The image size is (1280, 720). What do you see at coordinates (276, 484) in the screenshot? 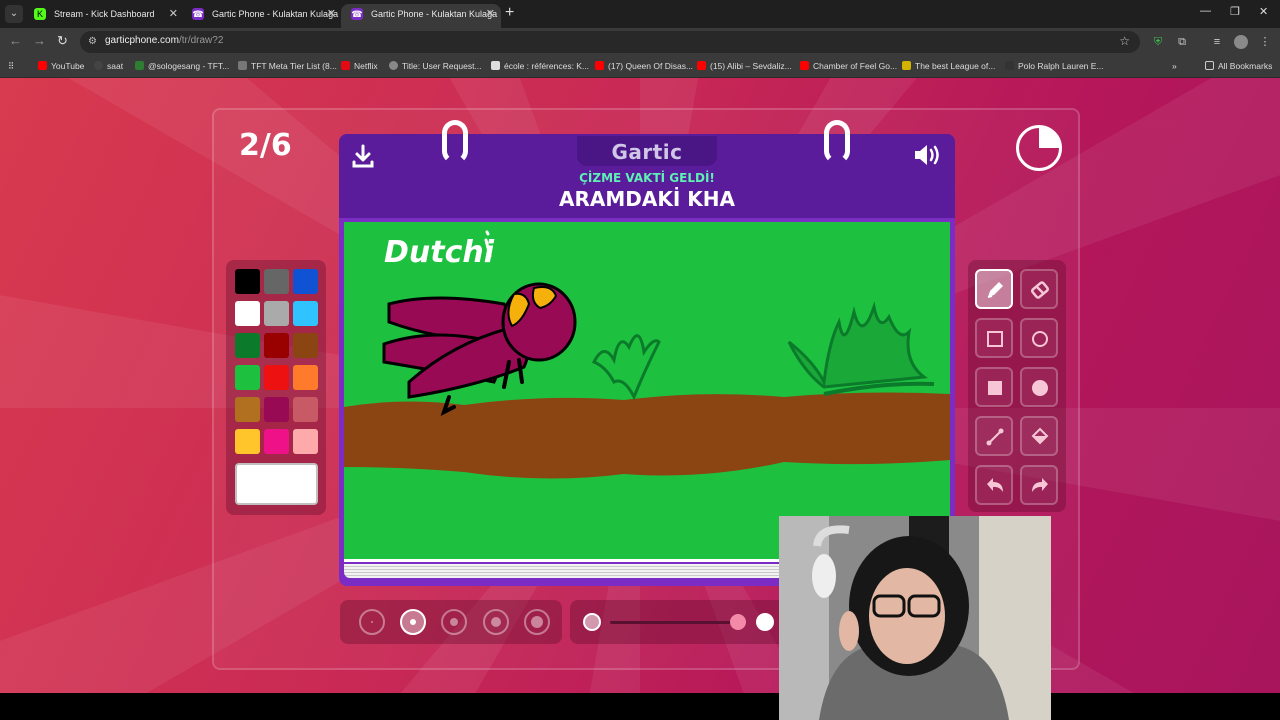
I see `current-color-swatch` at bounding box center [276, 484].